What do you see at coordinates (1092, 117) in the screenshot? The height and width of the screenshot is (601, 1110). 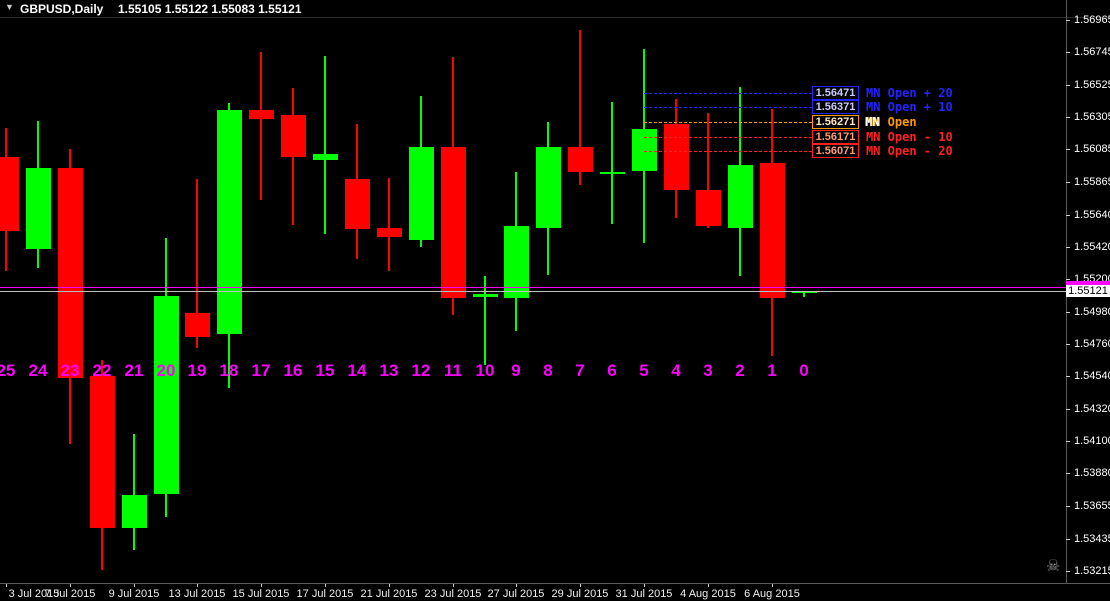 I see `price-tick-label: 1.56305` at bounding box center [1092, 117].